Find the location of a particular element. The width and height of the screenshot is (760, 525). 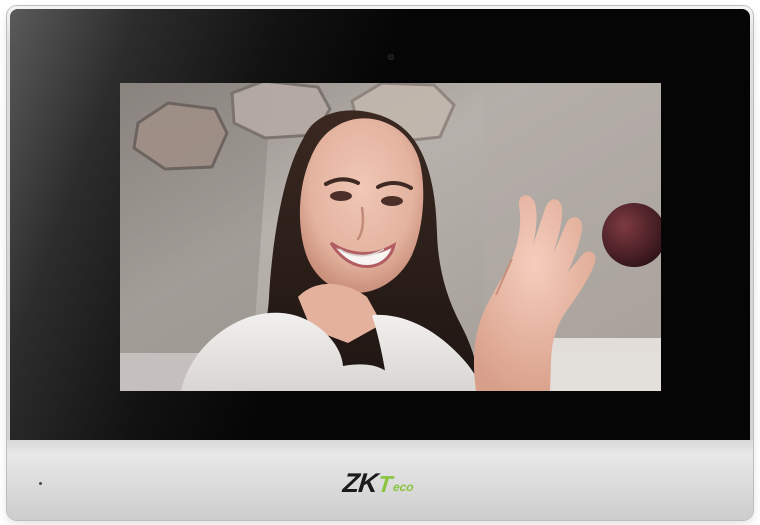

right-eye is located at coordinates (392, 201).